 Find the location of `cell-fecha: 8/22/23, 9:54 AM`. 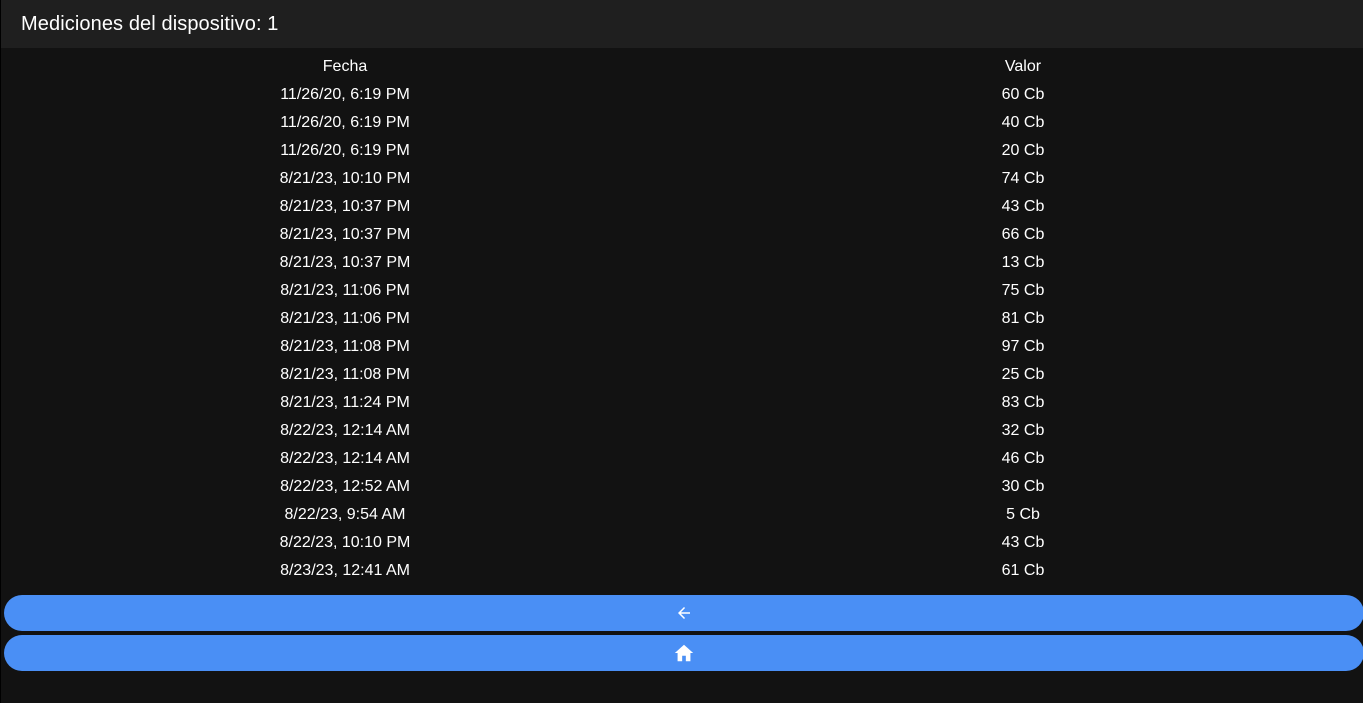

cell-fecha: 8/22/23, 9:54 AM is located at coordinates (345, 514).